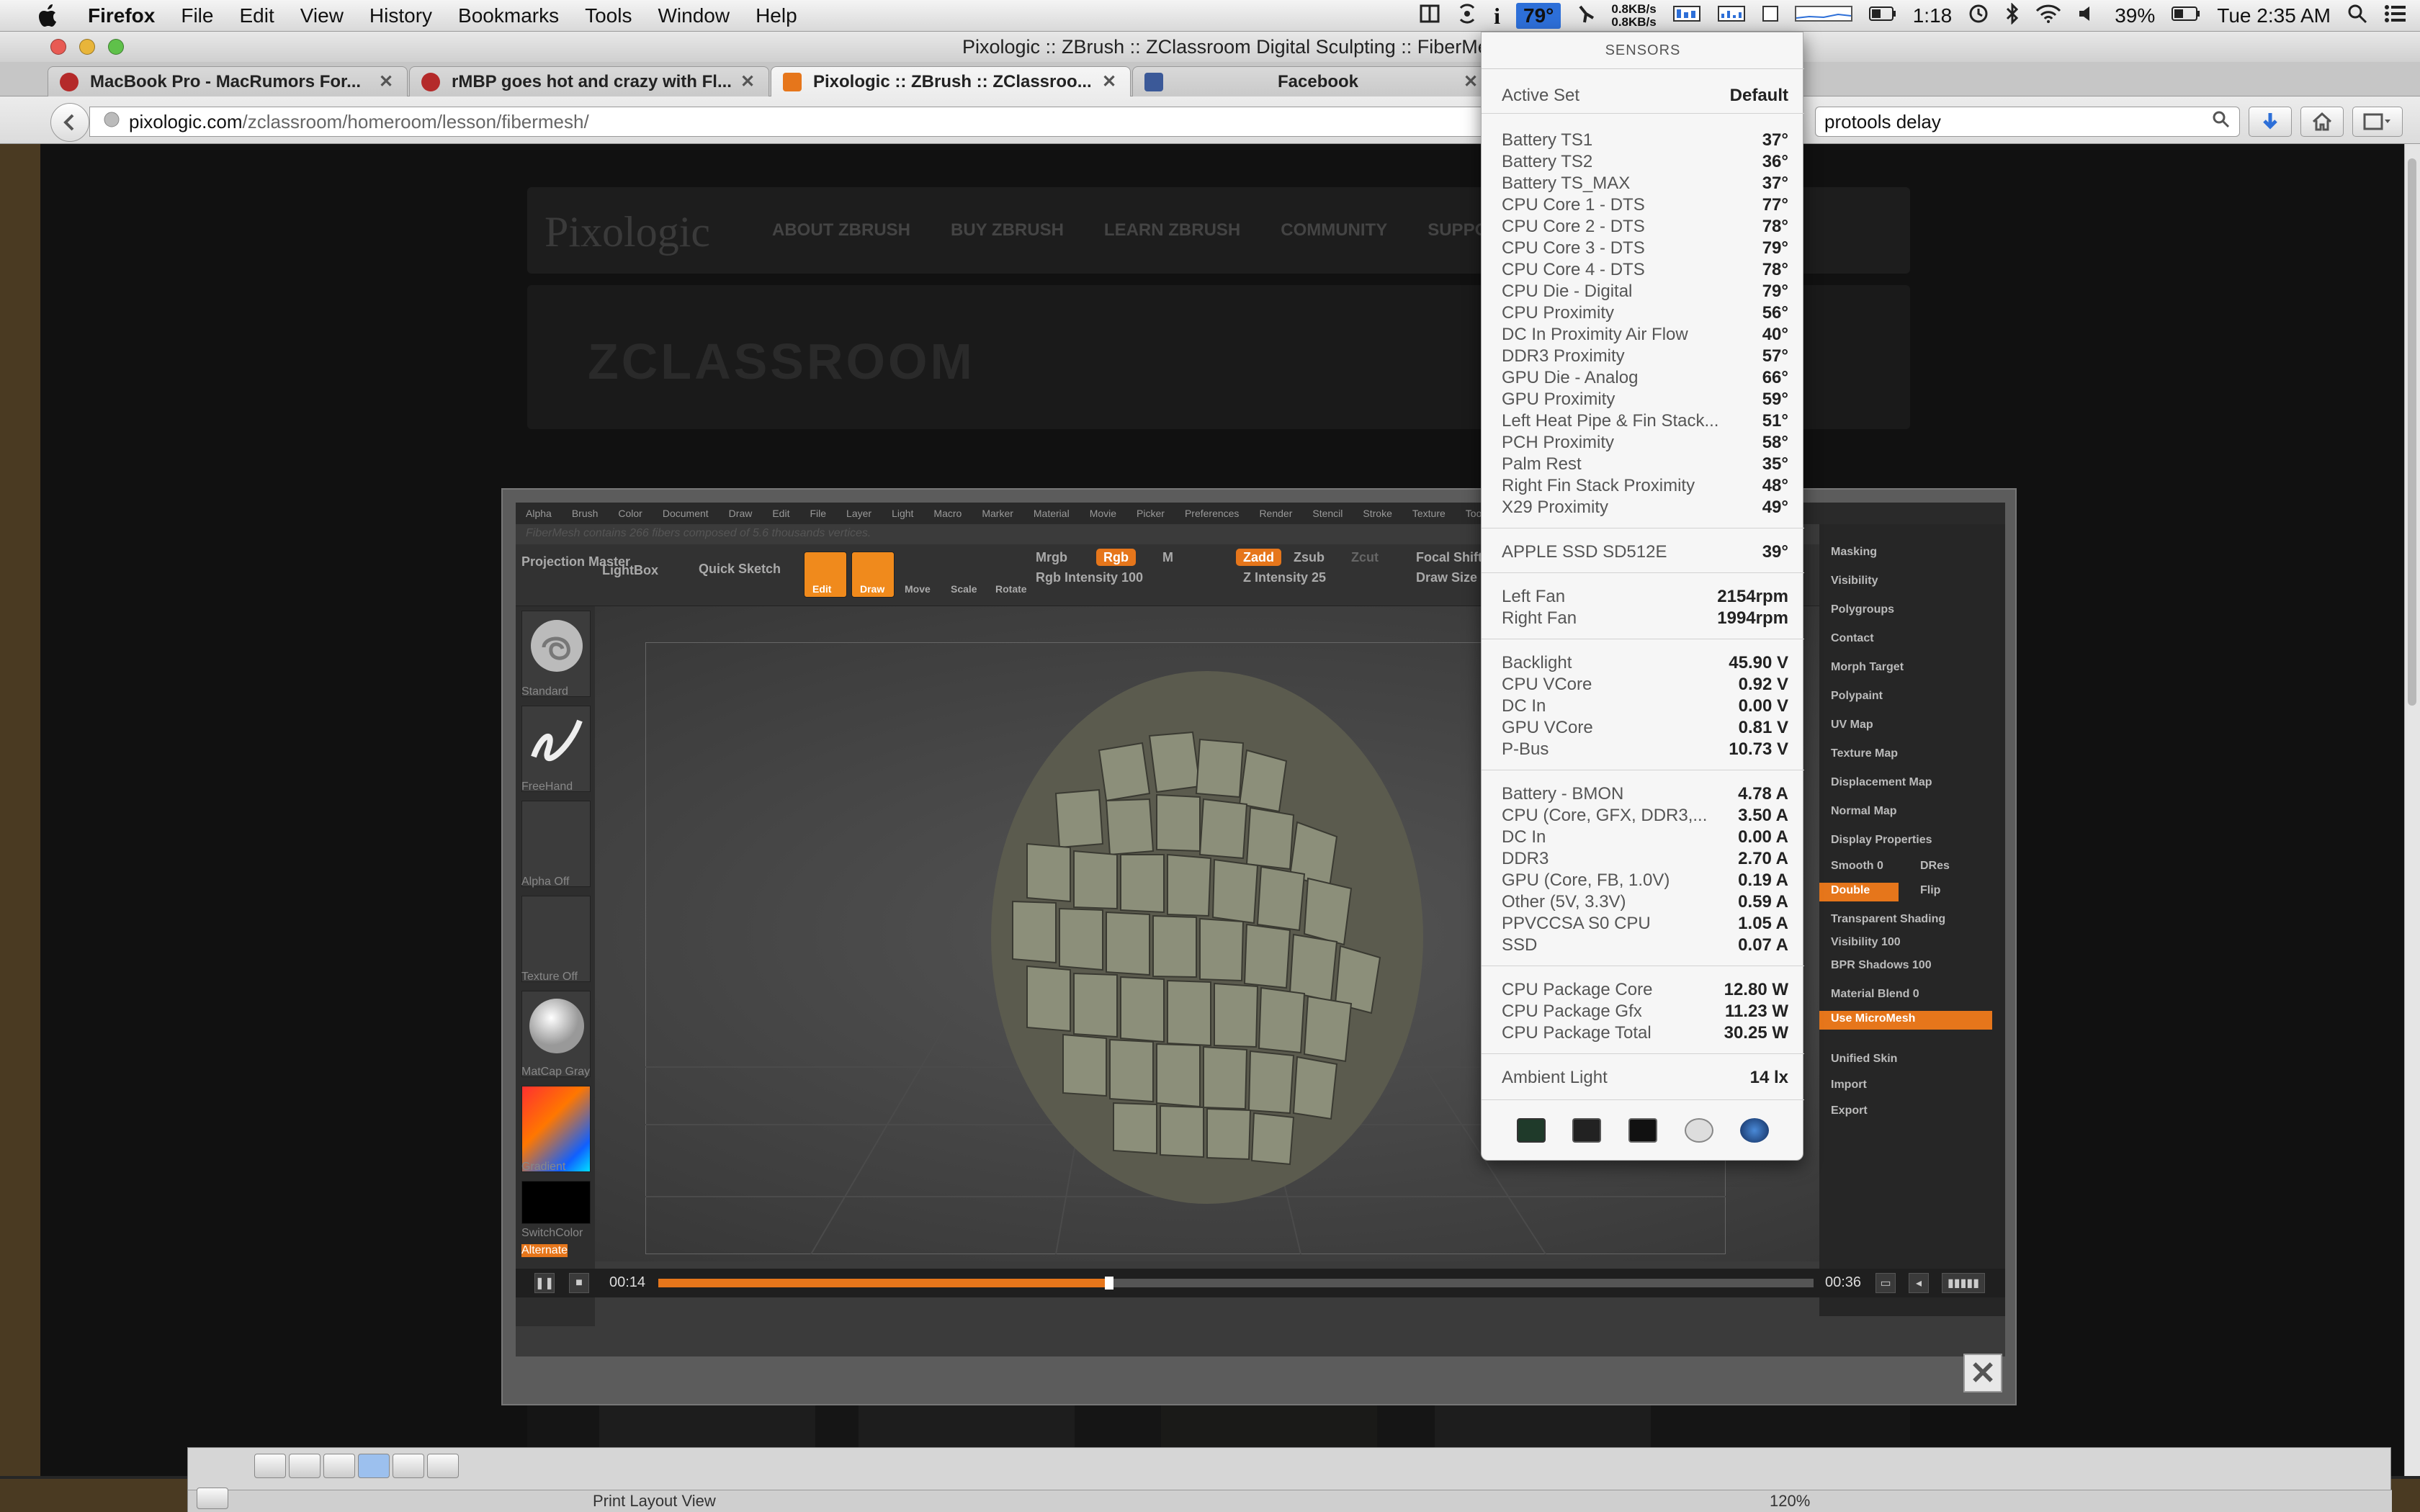  I want to click on zoom-window-button, so click(116, 47).